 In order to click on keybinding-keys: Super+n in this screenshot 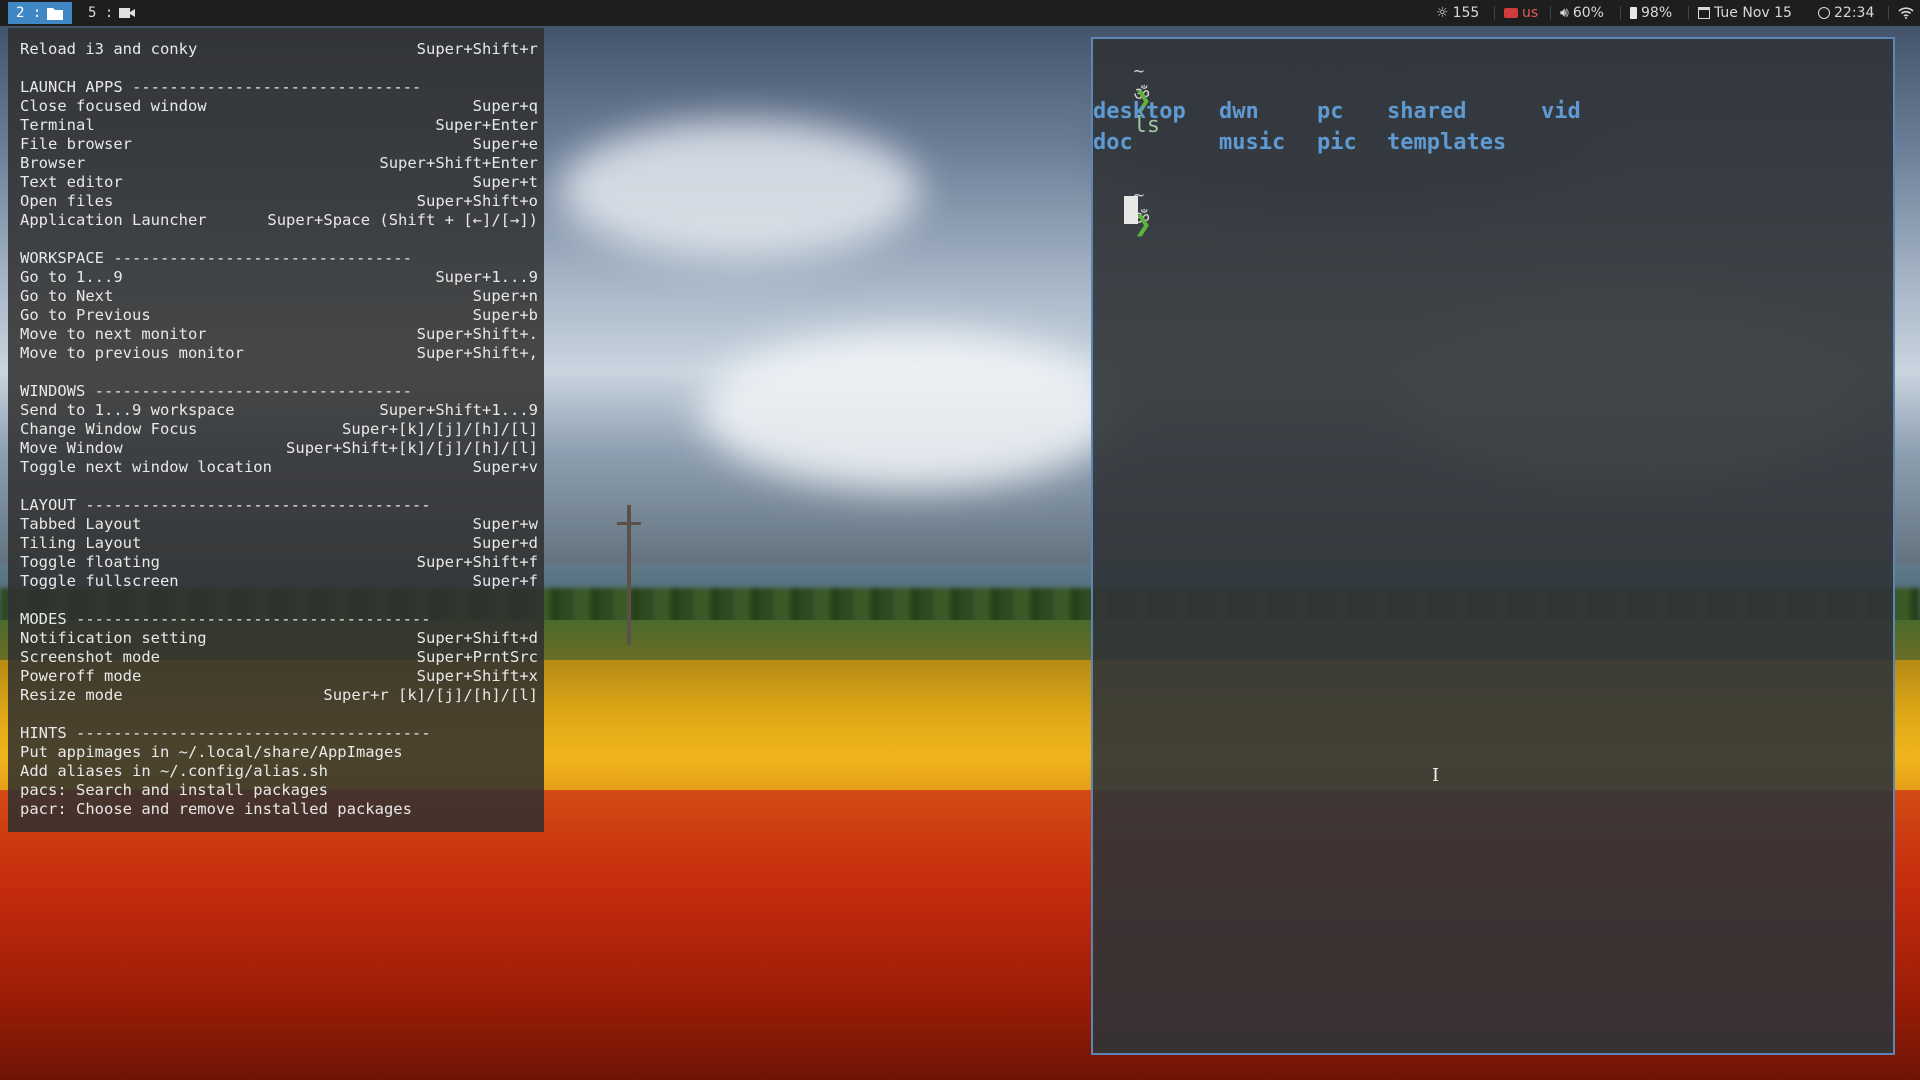, I will do `click(505, 296)`.